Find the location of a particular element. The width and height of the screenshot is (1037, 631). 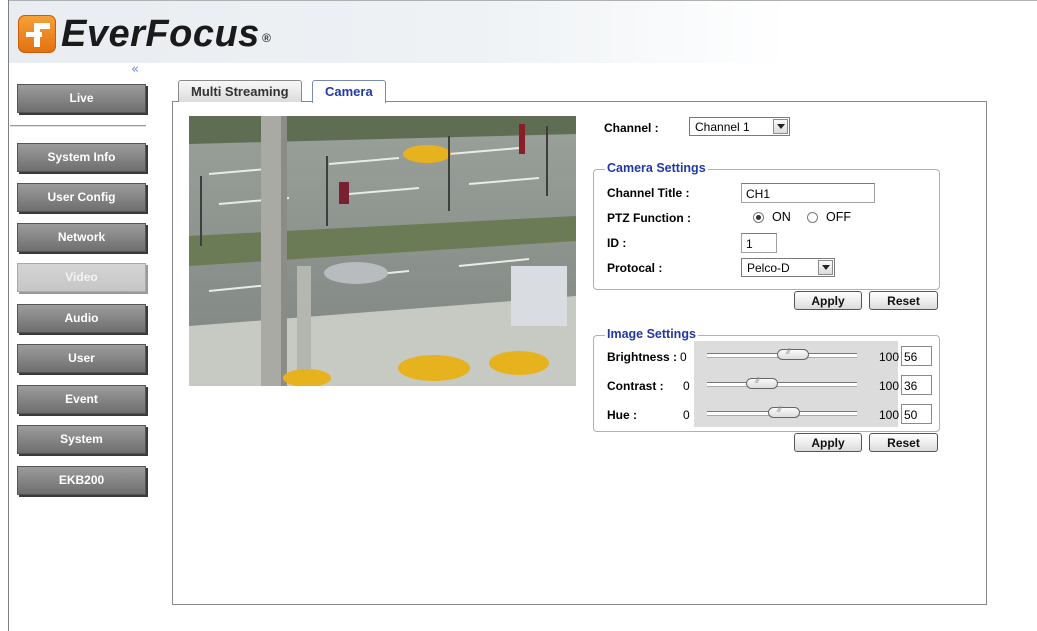

protocol-select-value: Pelco-D is located at coordinates (768, 268).